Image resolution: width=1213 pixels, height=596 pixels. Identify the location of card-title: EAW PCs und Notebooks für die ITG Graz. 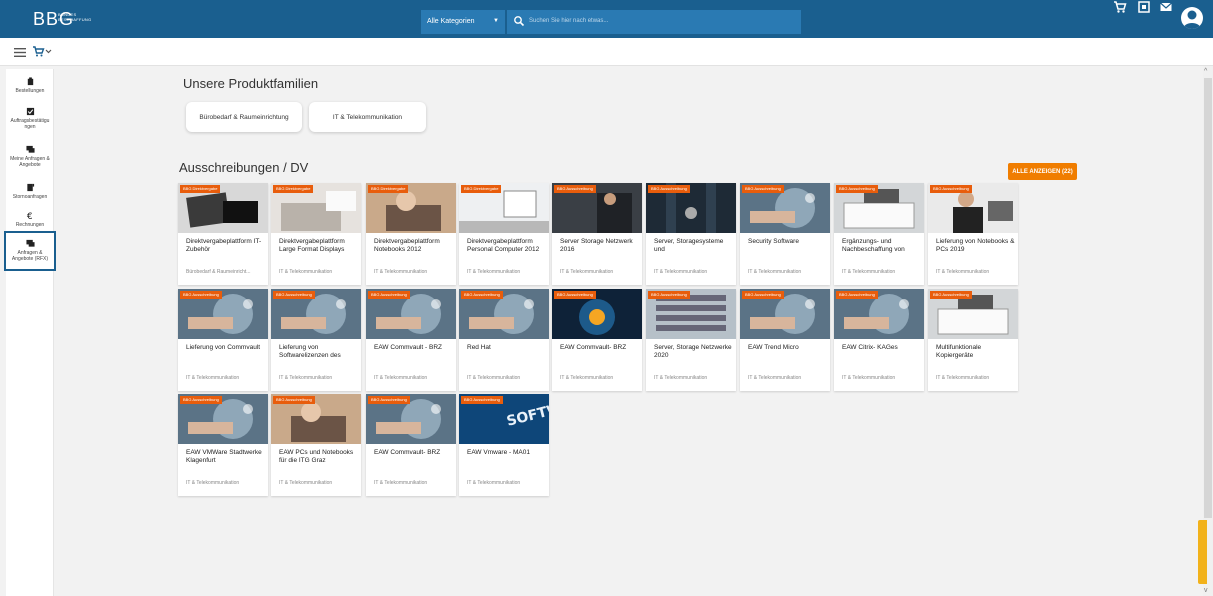
(316, 456).